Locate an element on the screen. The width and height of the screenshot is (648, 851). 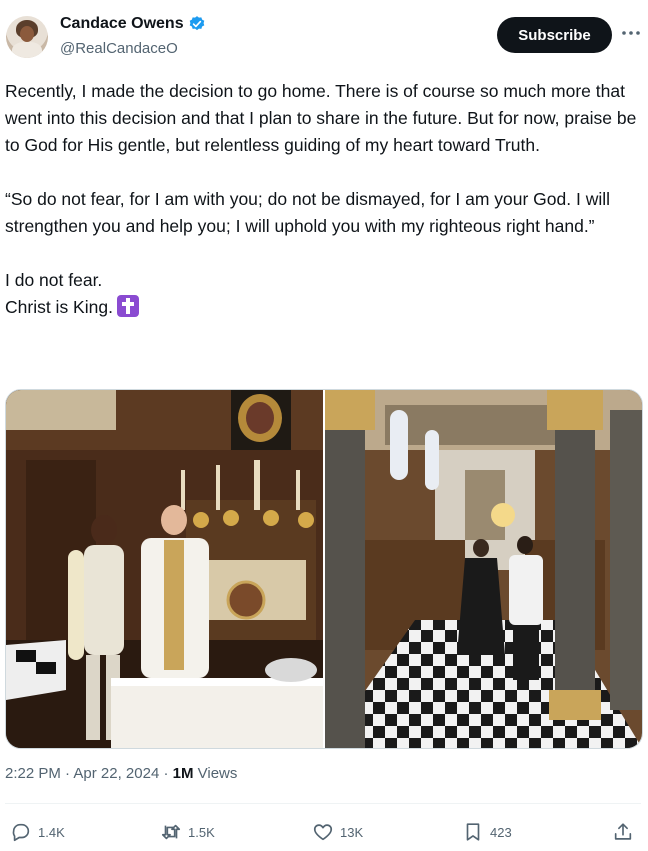
more-options-icon is located at coordinates (631, 33).